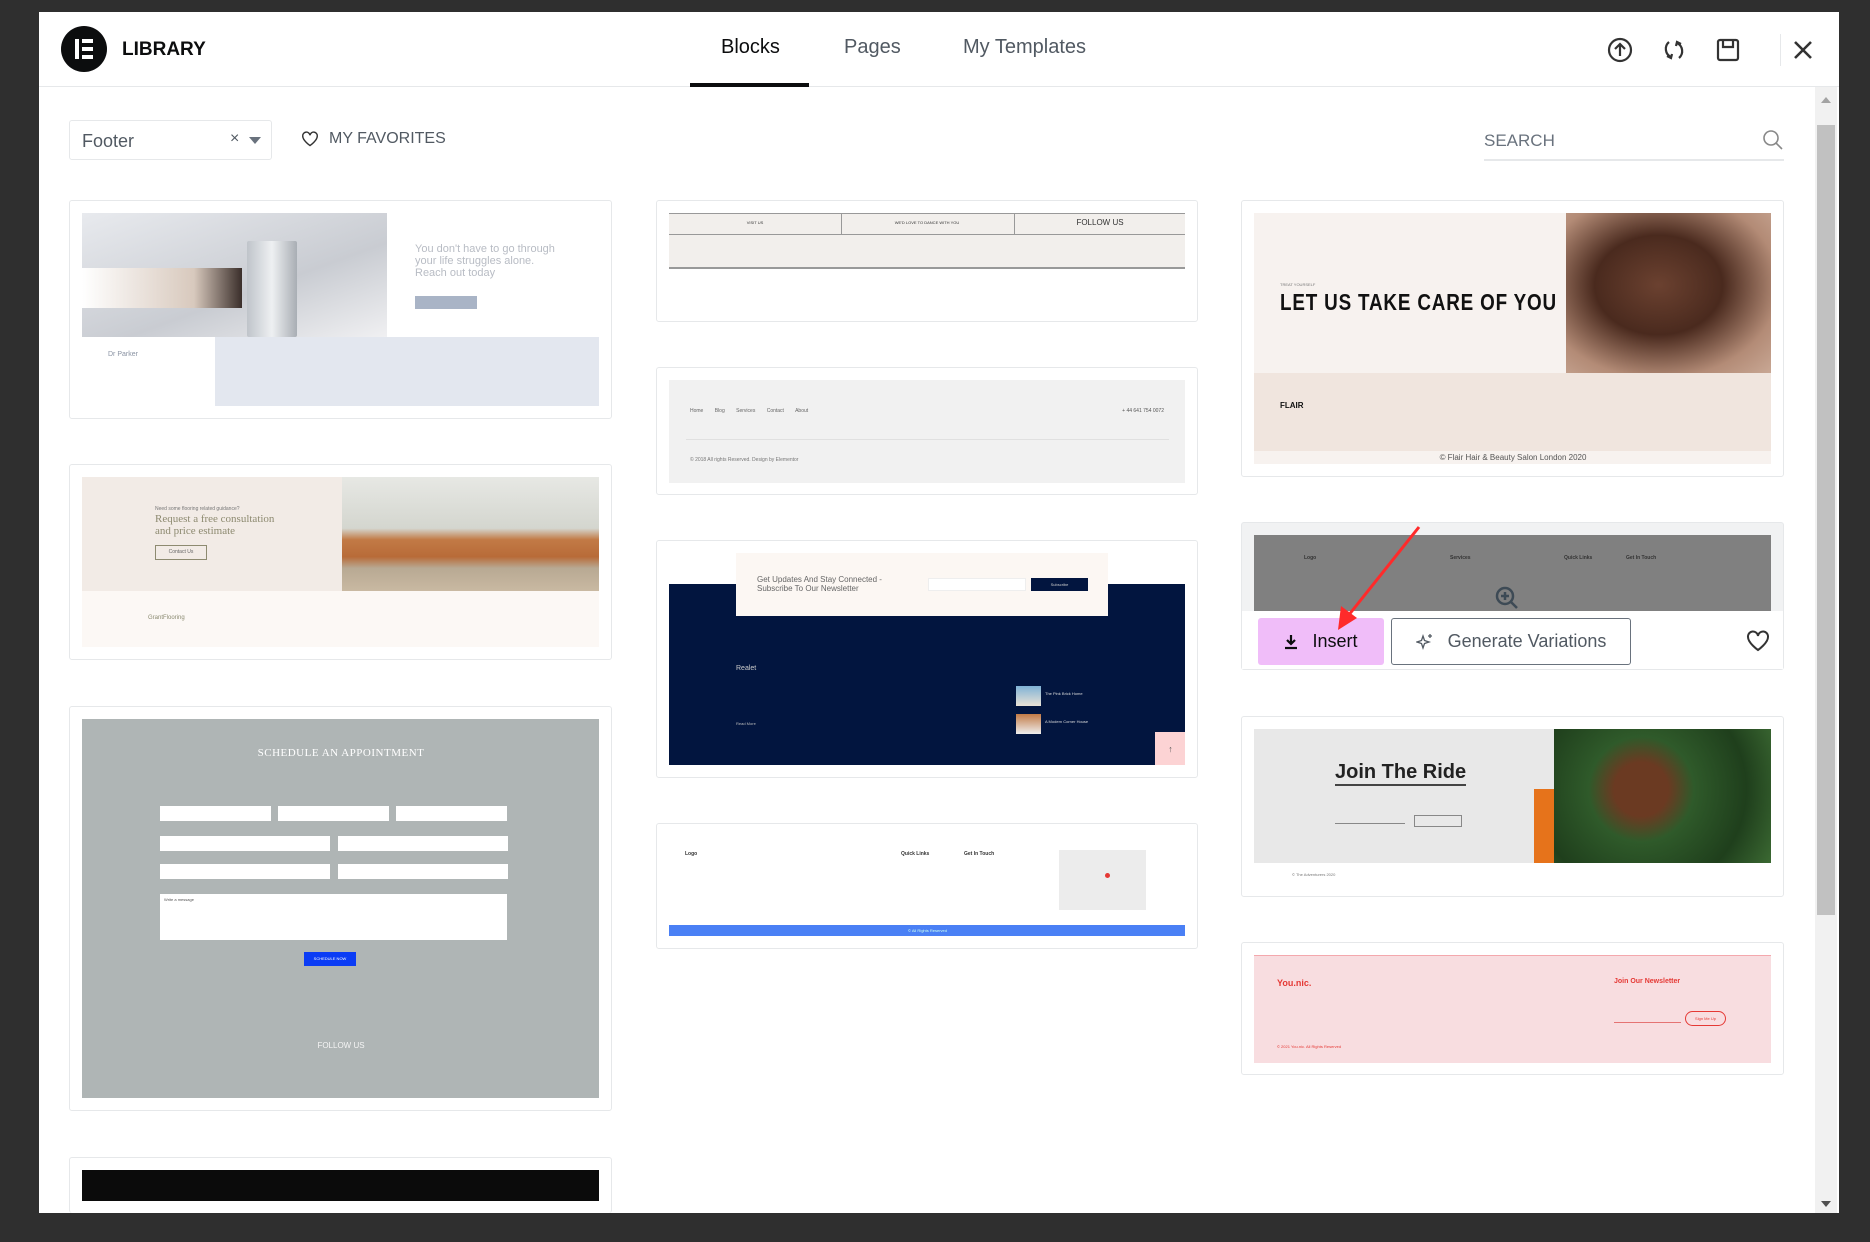 The width and height of the screenshot is (1870, 1242). I want to click on insert-label: Insert, so click(1335, 641).